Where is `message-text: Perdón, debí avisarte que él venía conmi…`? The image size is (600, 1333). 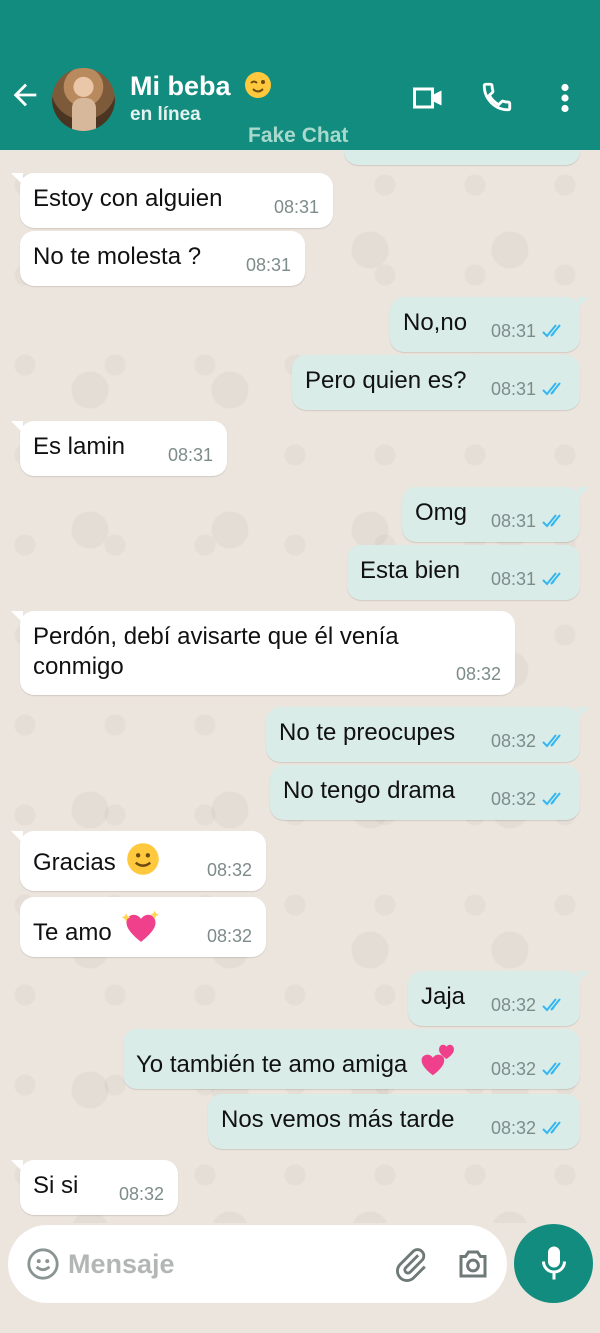 message-text: Perdón, debí avisarte que él venía conmi… is located at coordinates (216, 651).